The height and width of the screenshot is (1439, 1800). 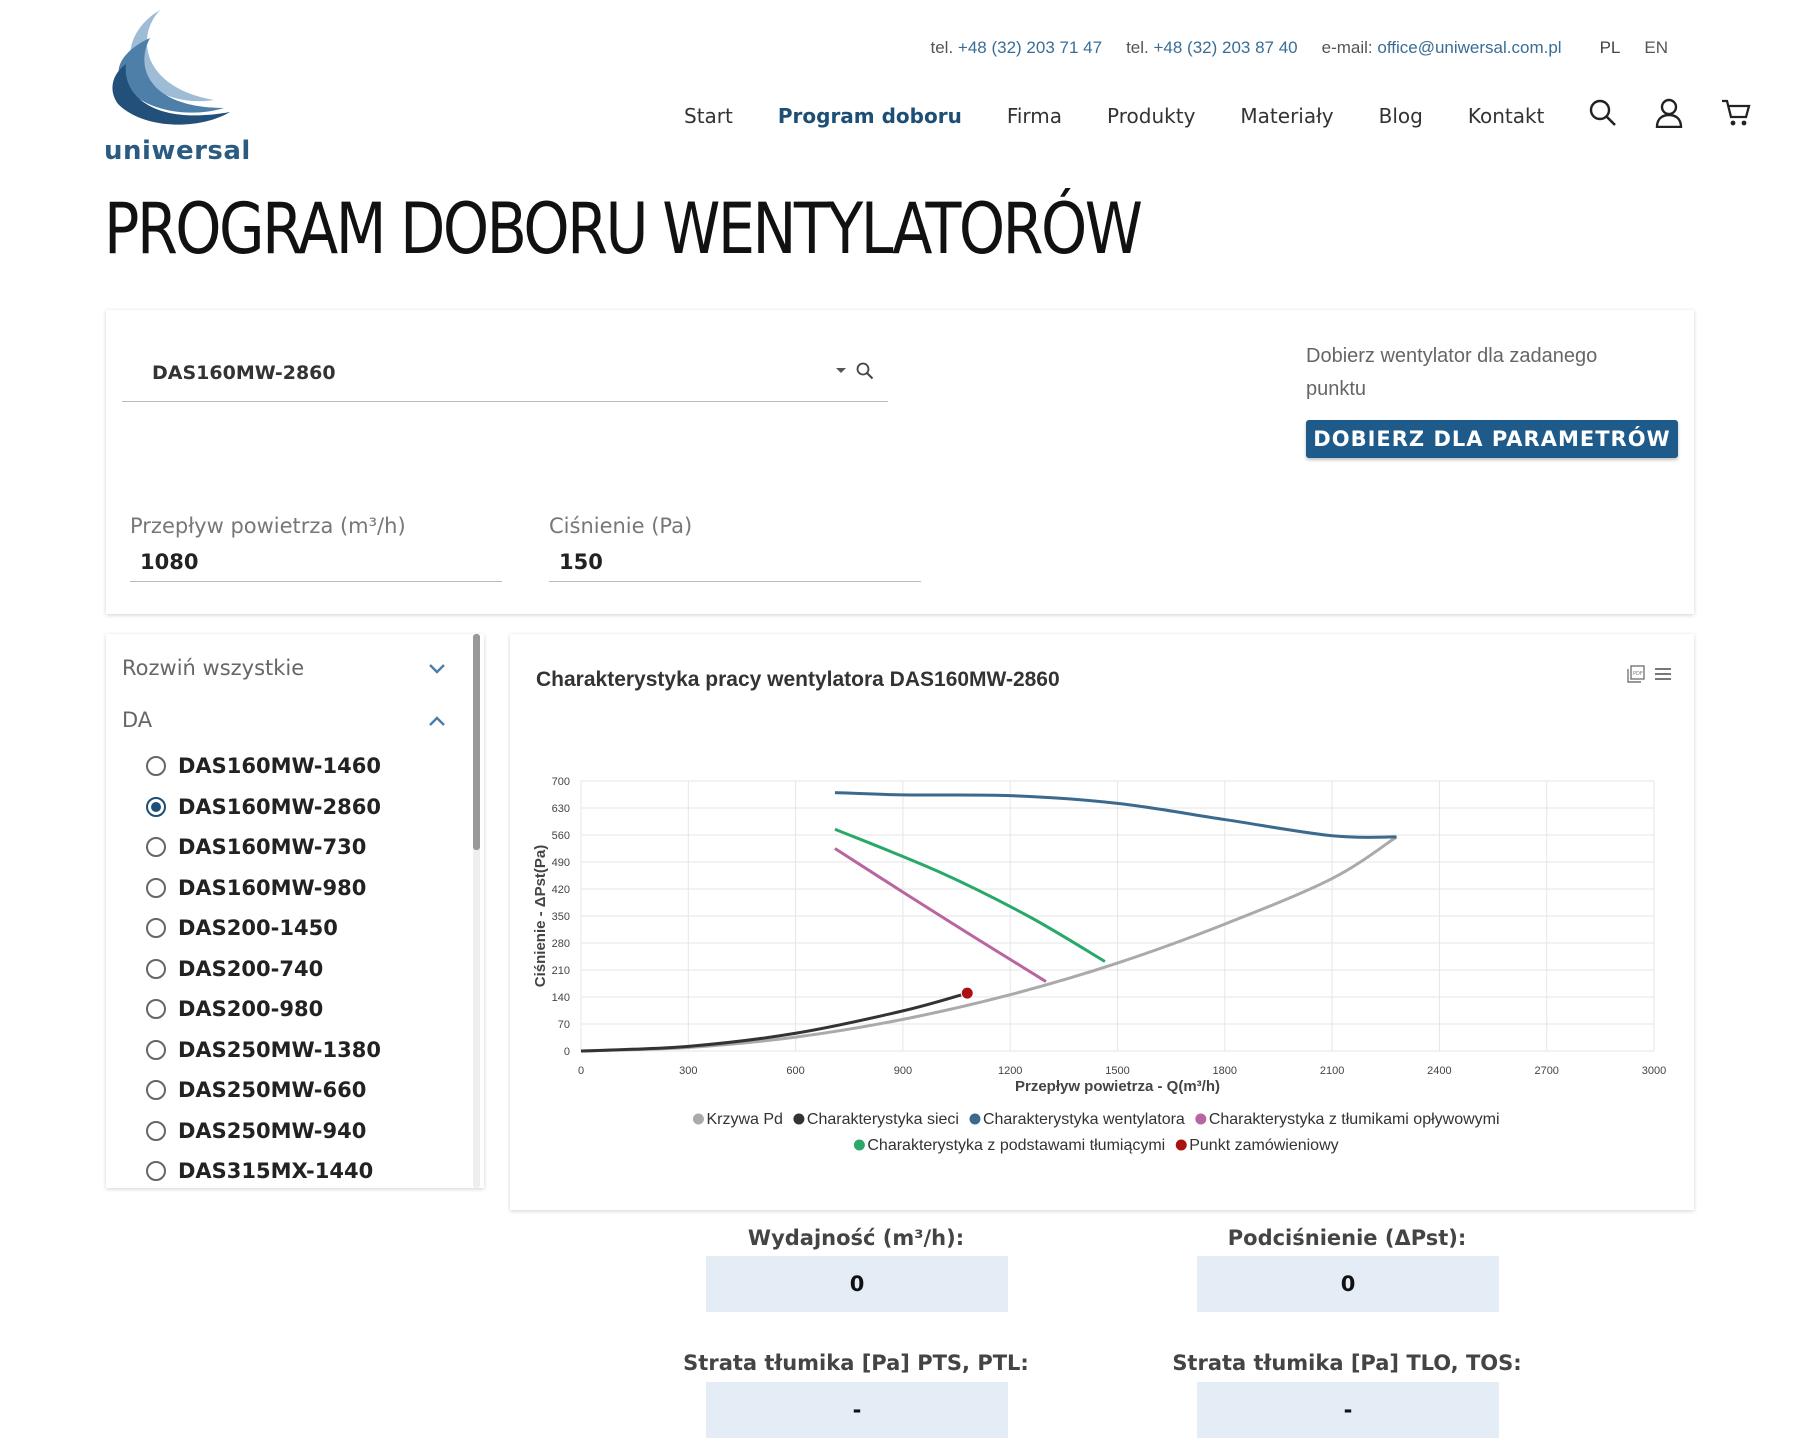 I want to click on pressure-field: Ciśnienie (Pa) 150, so click(x=735, y=548).